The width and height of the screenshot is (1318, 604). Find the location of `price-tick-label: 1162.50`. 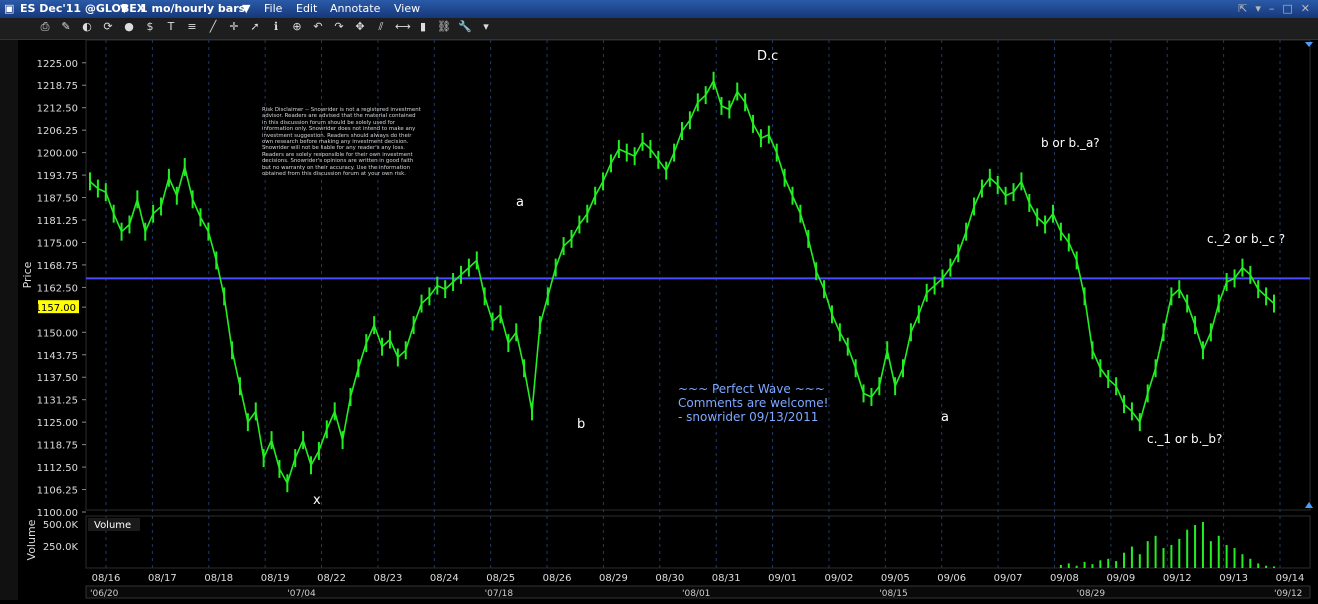

price-tick-label: 1162.50 is located at coordinates (57, 288).